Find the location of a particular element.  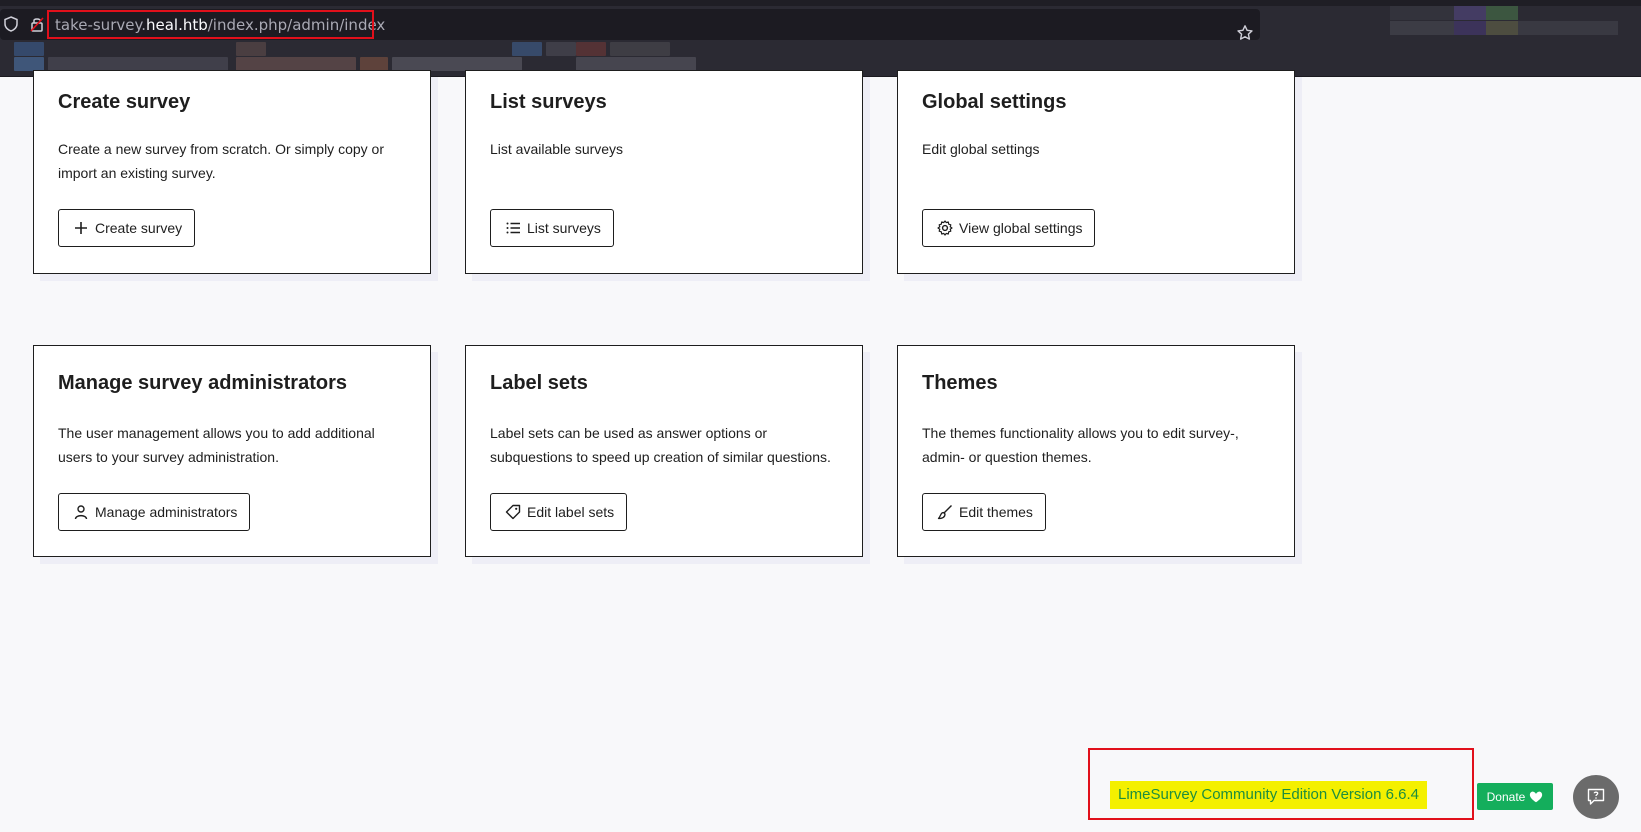

plus-icon is located at coordinates (81, 228).